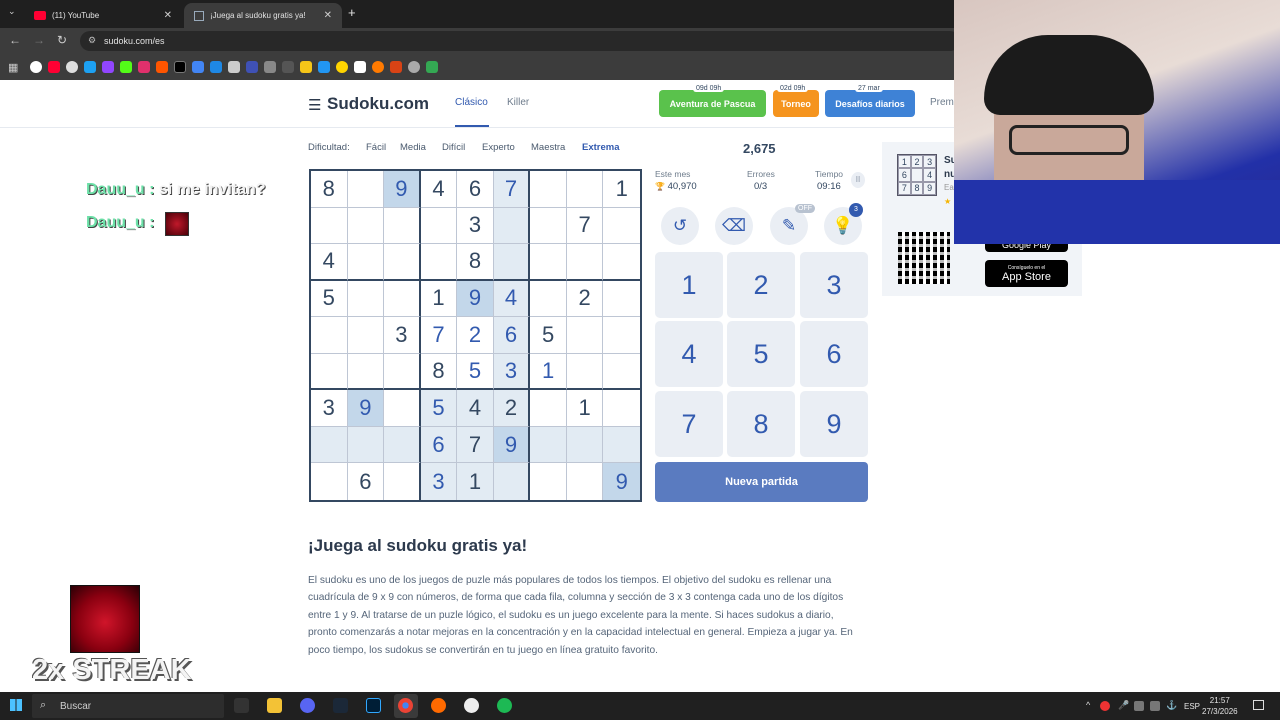 This screenshot has height=720, width=1280. Describe the element at coordinates (378, 104) in the screenshot. I see `site-logo: Sudoku.com` at that location.